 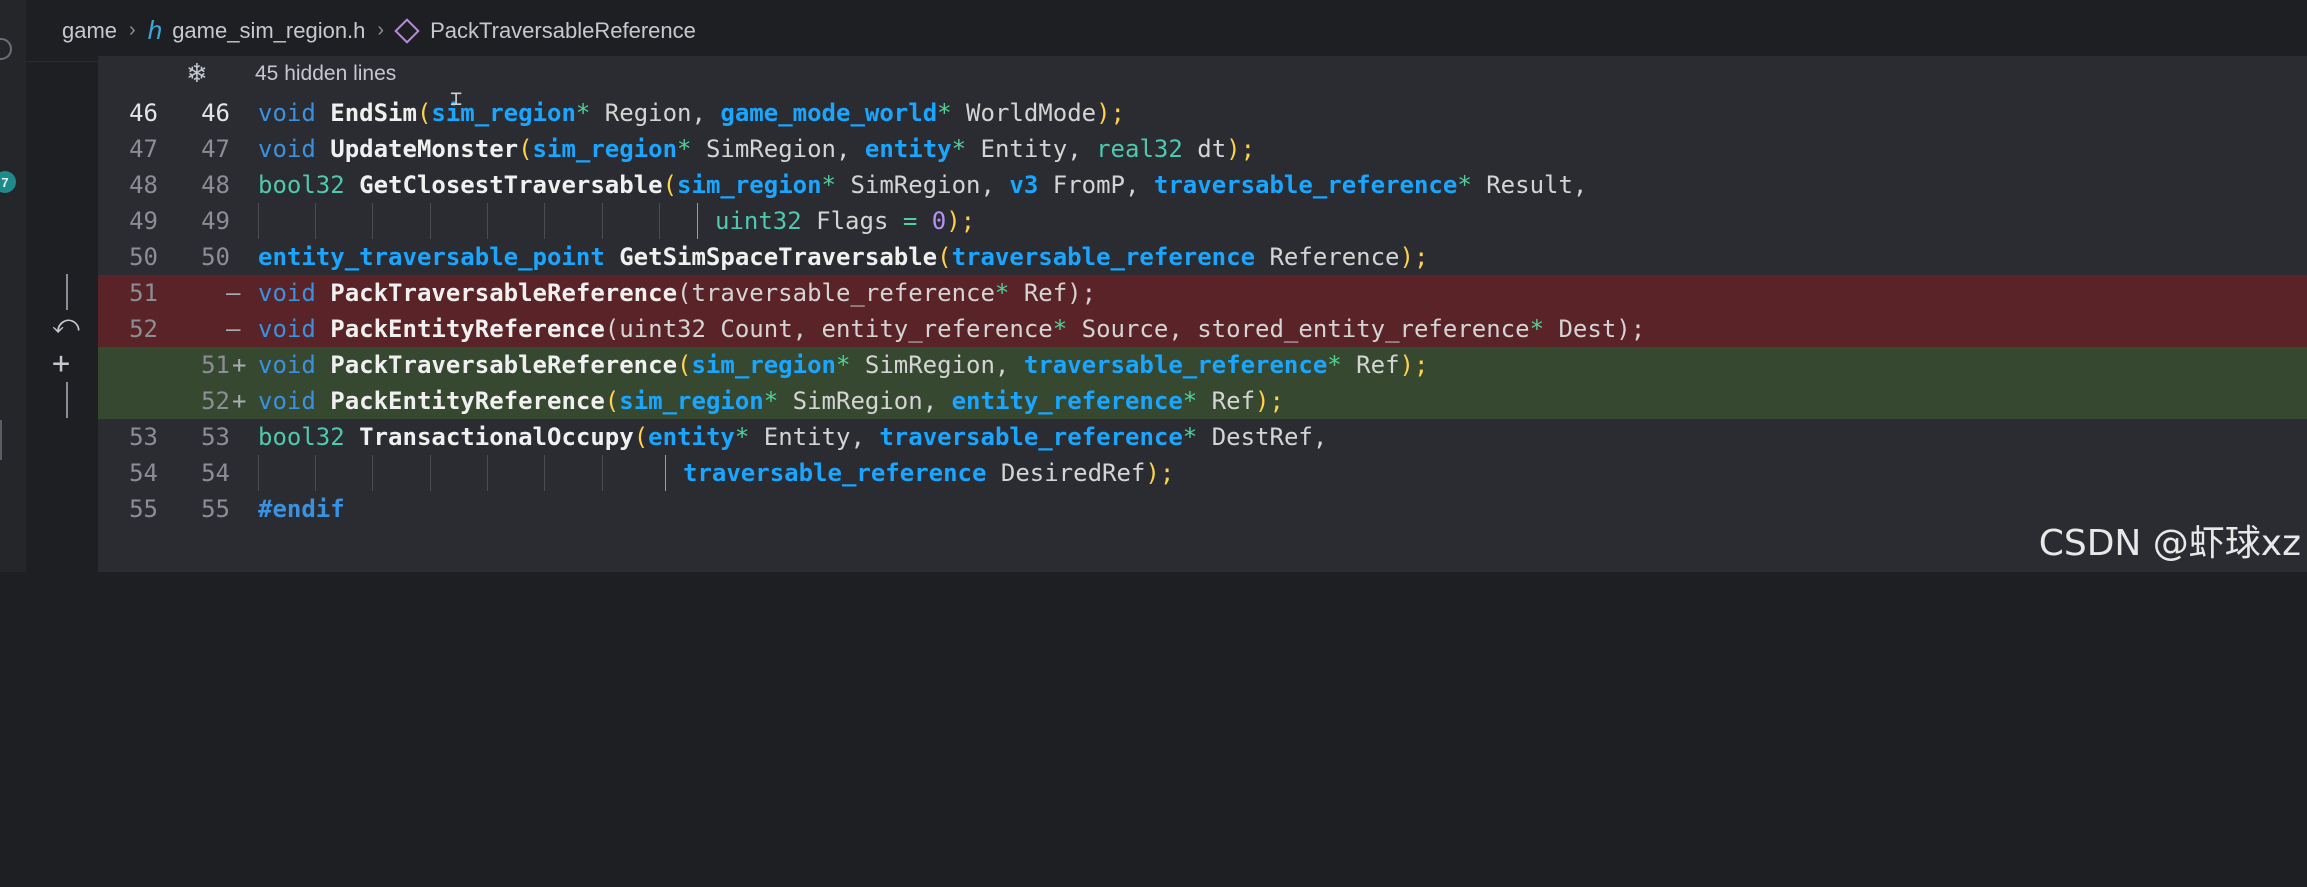 What do you see at coordinates (215, 437) in the screenshot?
I see `line-number-new: 53` at bounding box center [215, 437].